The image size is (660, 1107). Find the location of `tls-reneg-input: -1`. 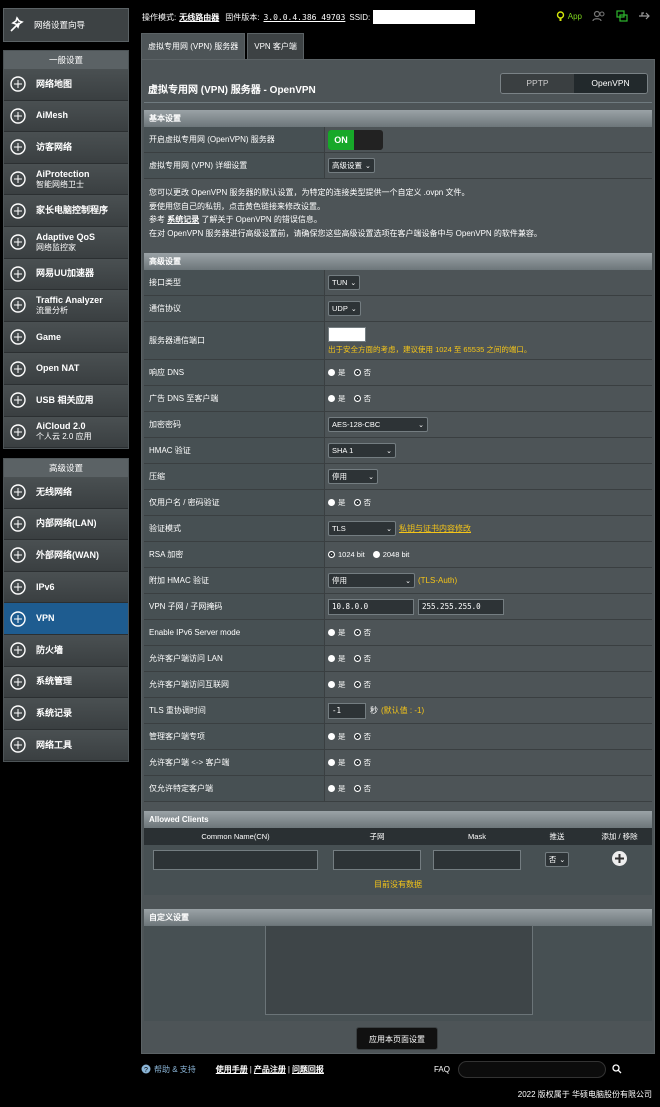

tls-reneg-input: -1 is located at coordinates (347, 710).